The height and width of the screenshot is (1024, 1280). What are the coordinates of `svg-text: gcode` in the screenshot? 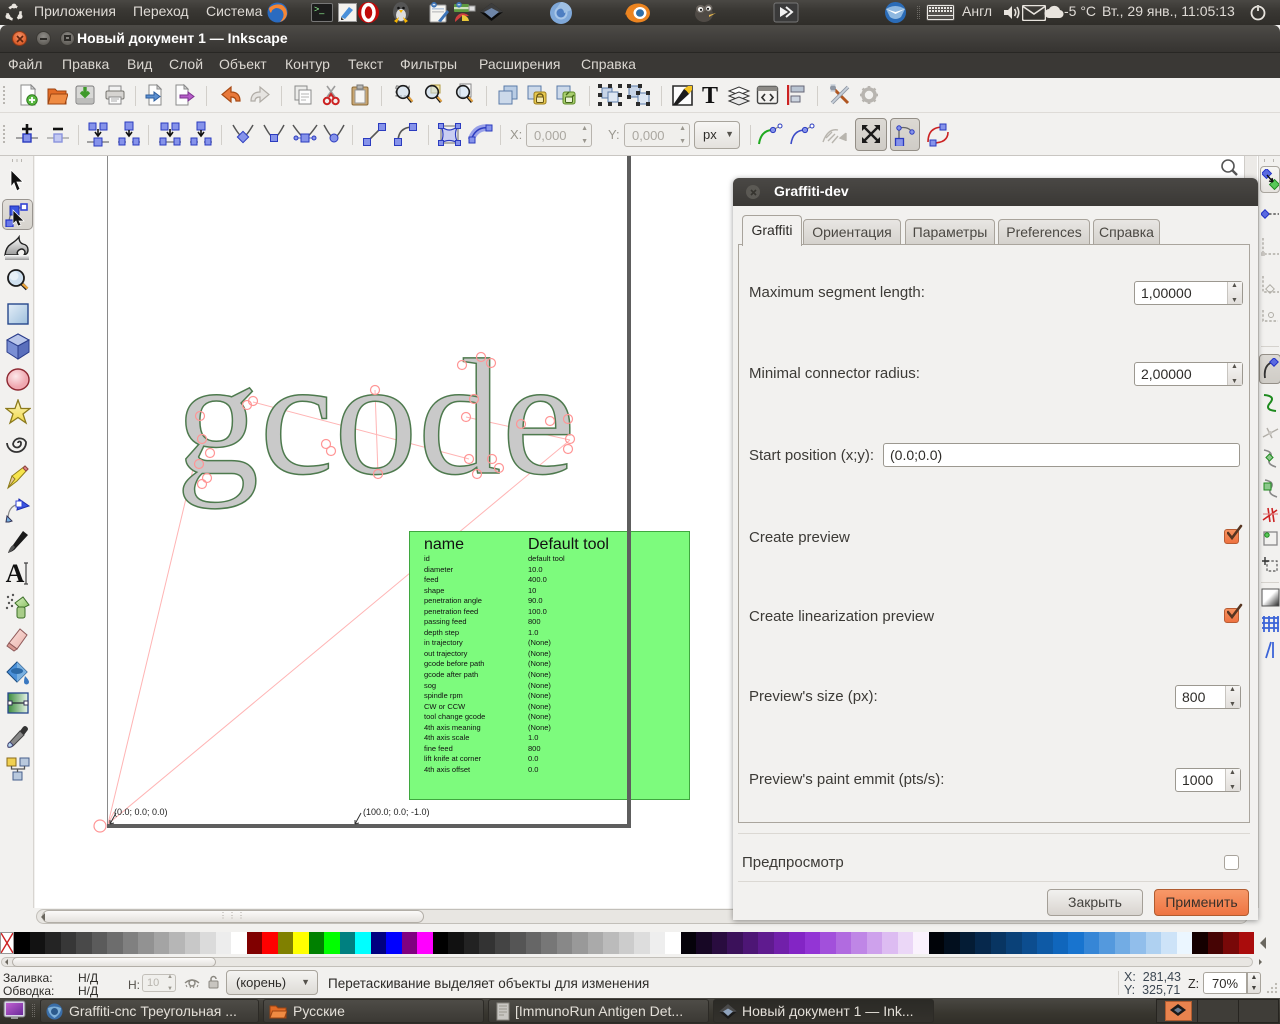 It's located at (376, 417).